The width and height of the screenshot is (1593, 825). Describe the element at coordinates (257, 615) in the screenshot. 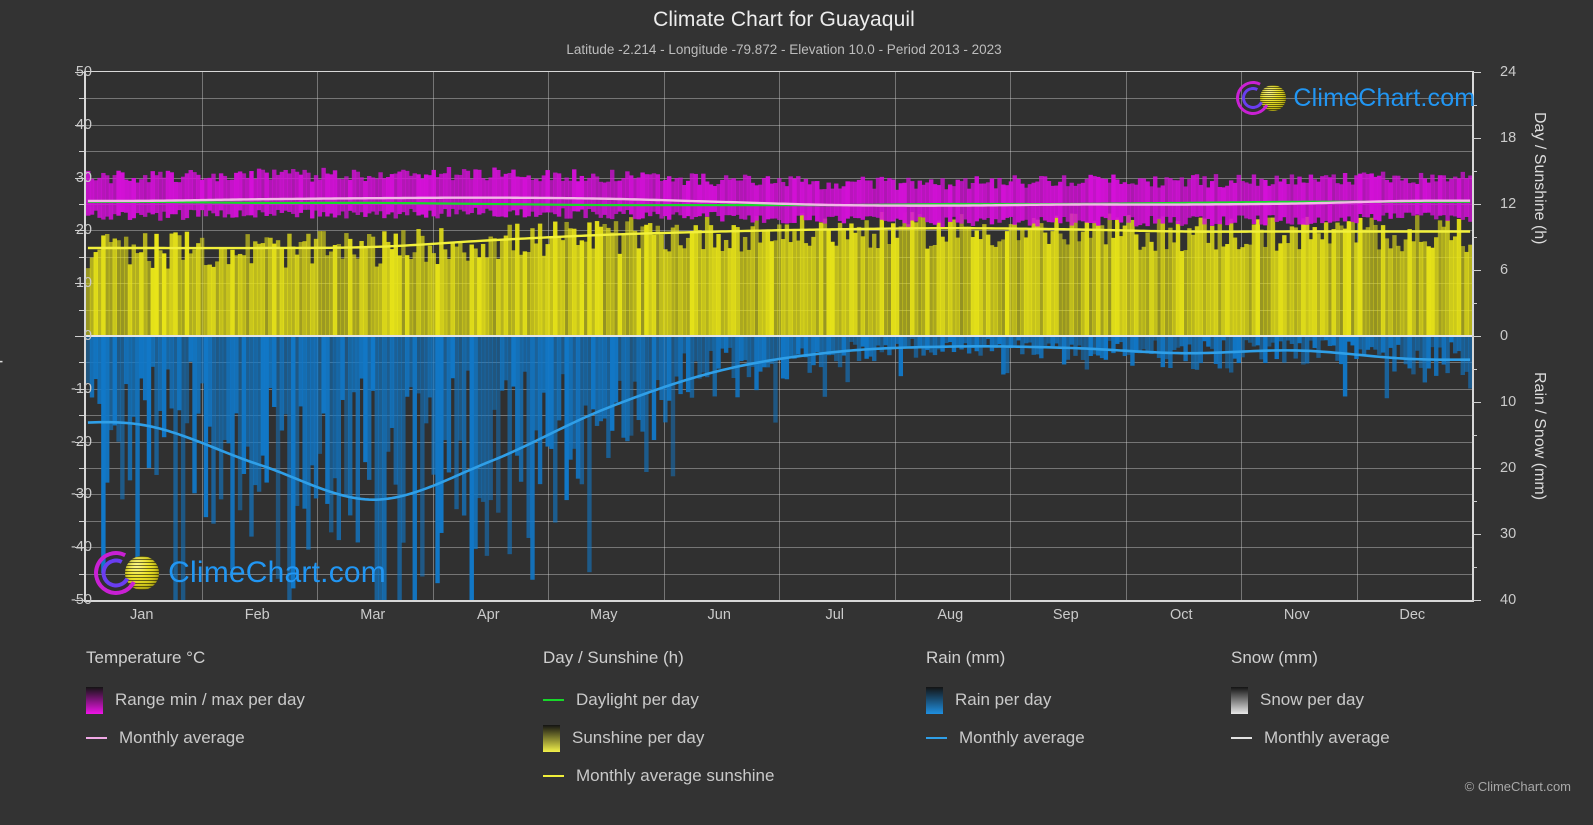

I see `axis-tick-label-month: Feb` at that location.